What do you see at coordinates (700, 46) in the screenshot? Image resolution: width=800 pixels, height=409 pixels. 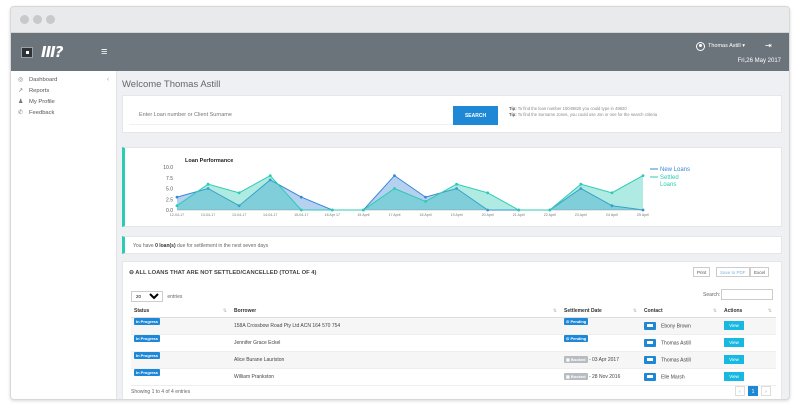 I see `user-avatar-icon` at bounding box center [700, 46].